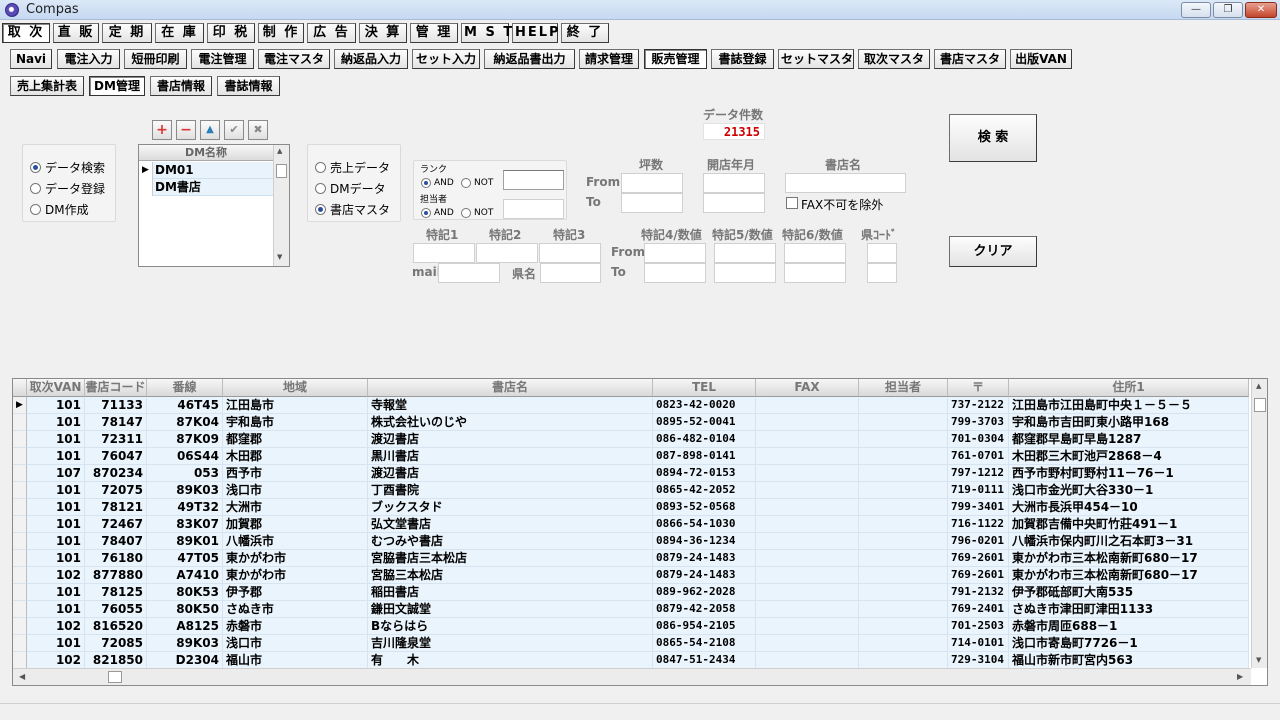 The width and height of the screenshot is (1280, 720). What do you see at coordinates (1129, 405) in the screenshot?
I see `table-cell: 江田島市江田島町中央１－５－５` at bounding box center [1129, 405].